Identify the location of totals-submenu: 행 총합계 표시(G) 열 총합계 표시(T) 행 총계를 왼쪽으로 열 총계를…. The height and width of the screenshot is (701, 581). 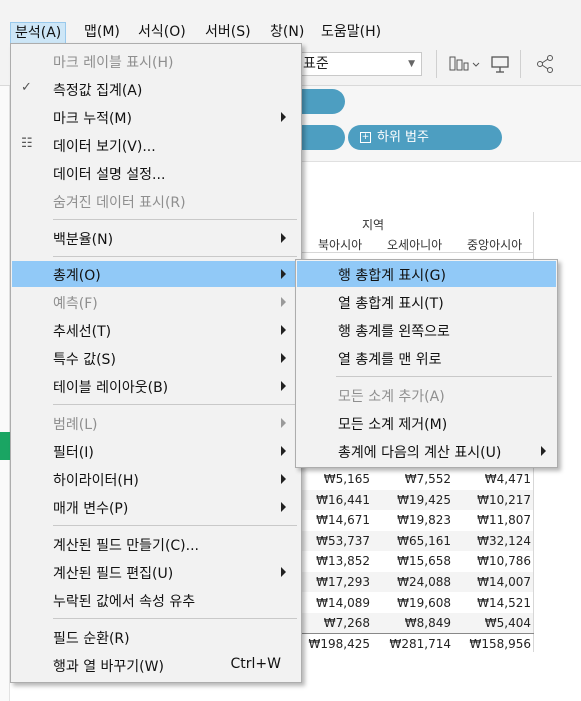
(426, 363).